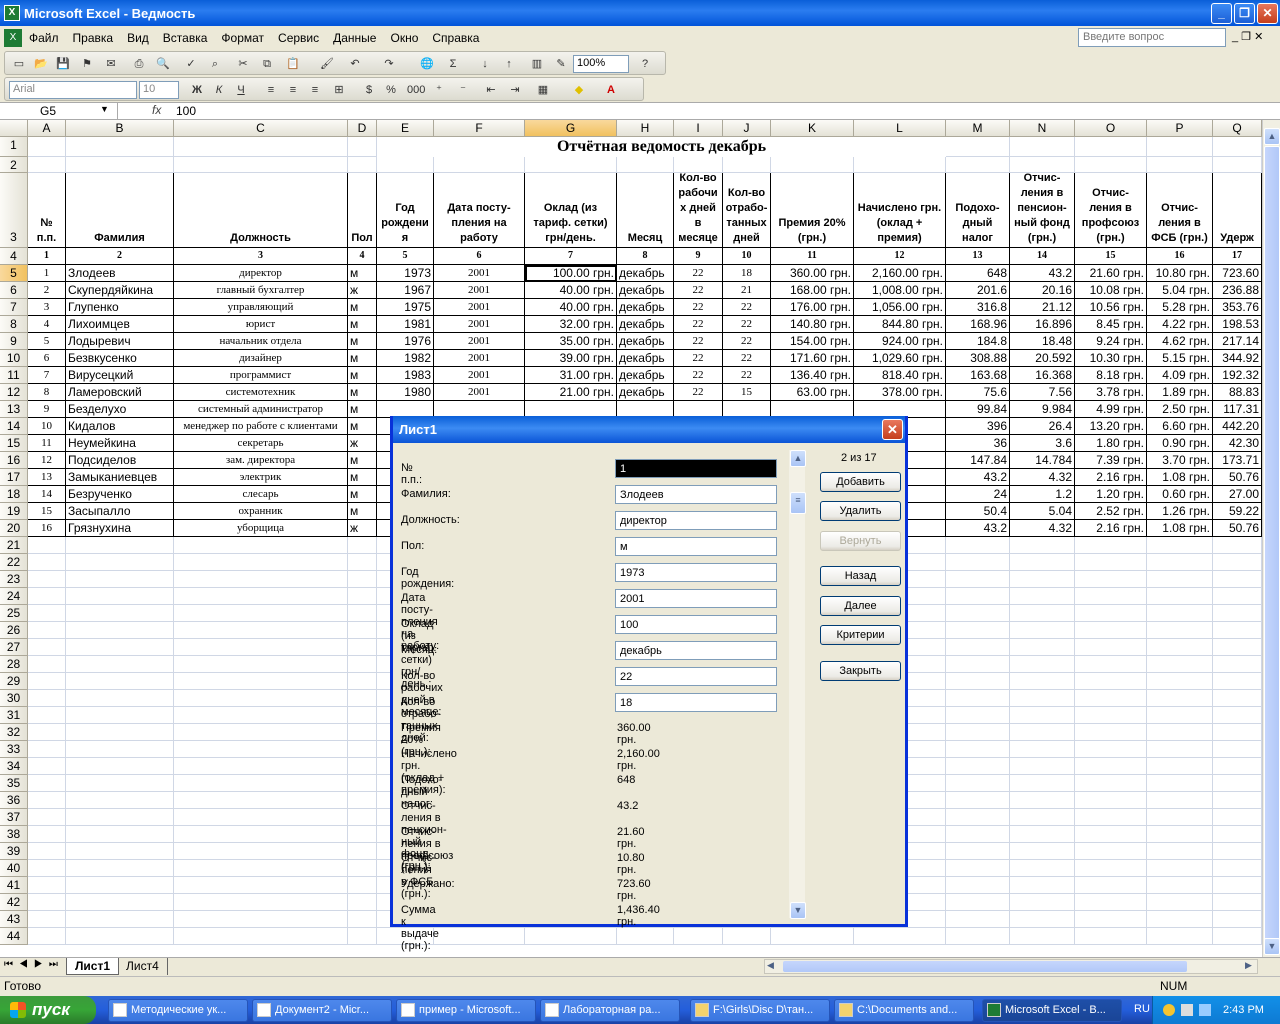 The image size is (1280, 1024). I want to click on language-indicator: RU, so click(1142, 1009).